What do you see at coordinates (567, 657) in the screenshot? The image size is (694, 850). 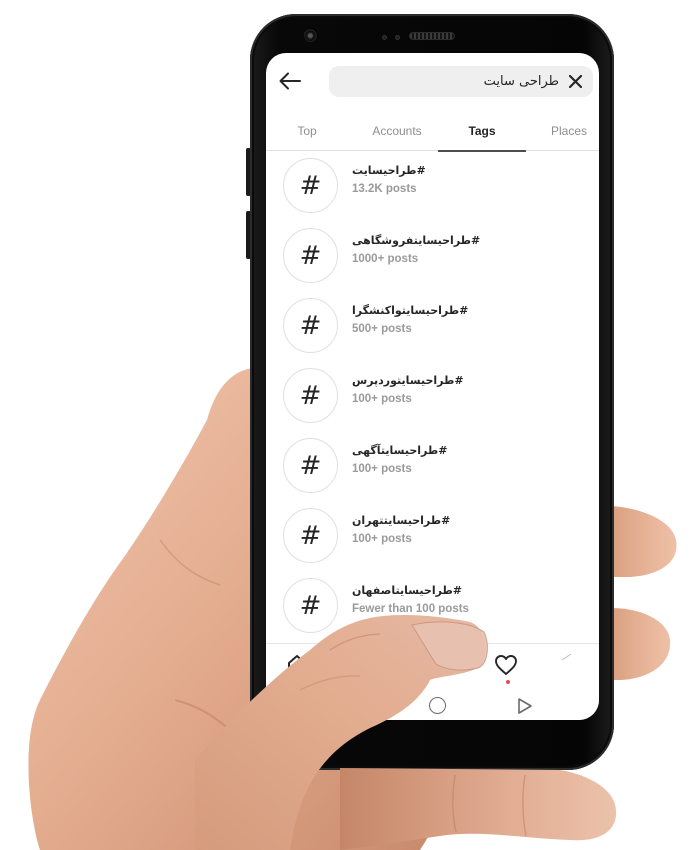 I see `profile-icon` at bounding box center [567, 657].